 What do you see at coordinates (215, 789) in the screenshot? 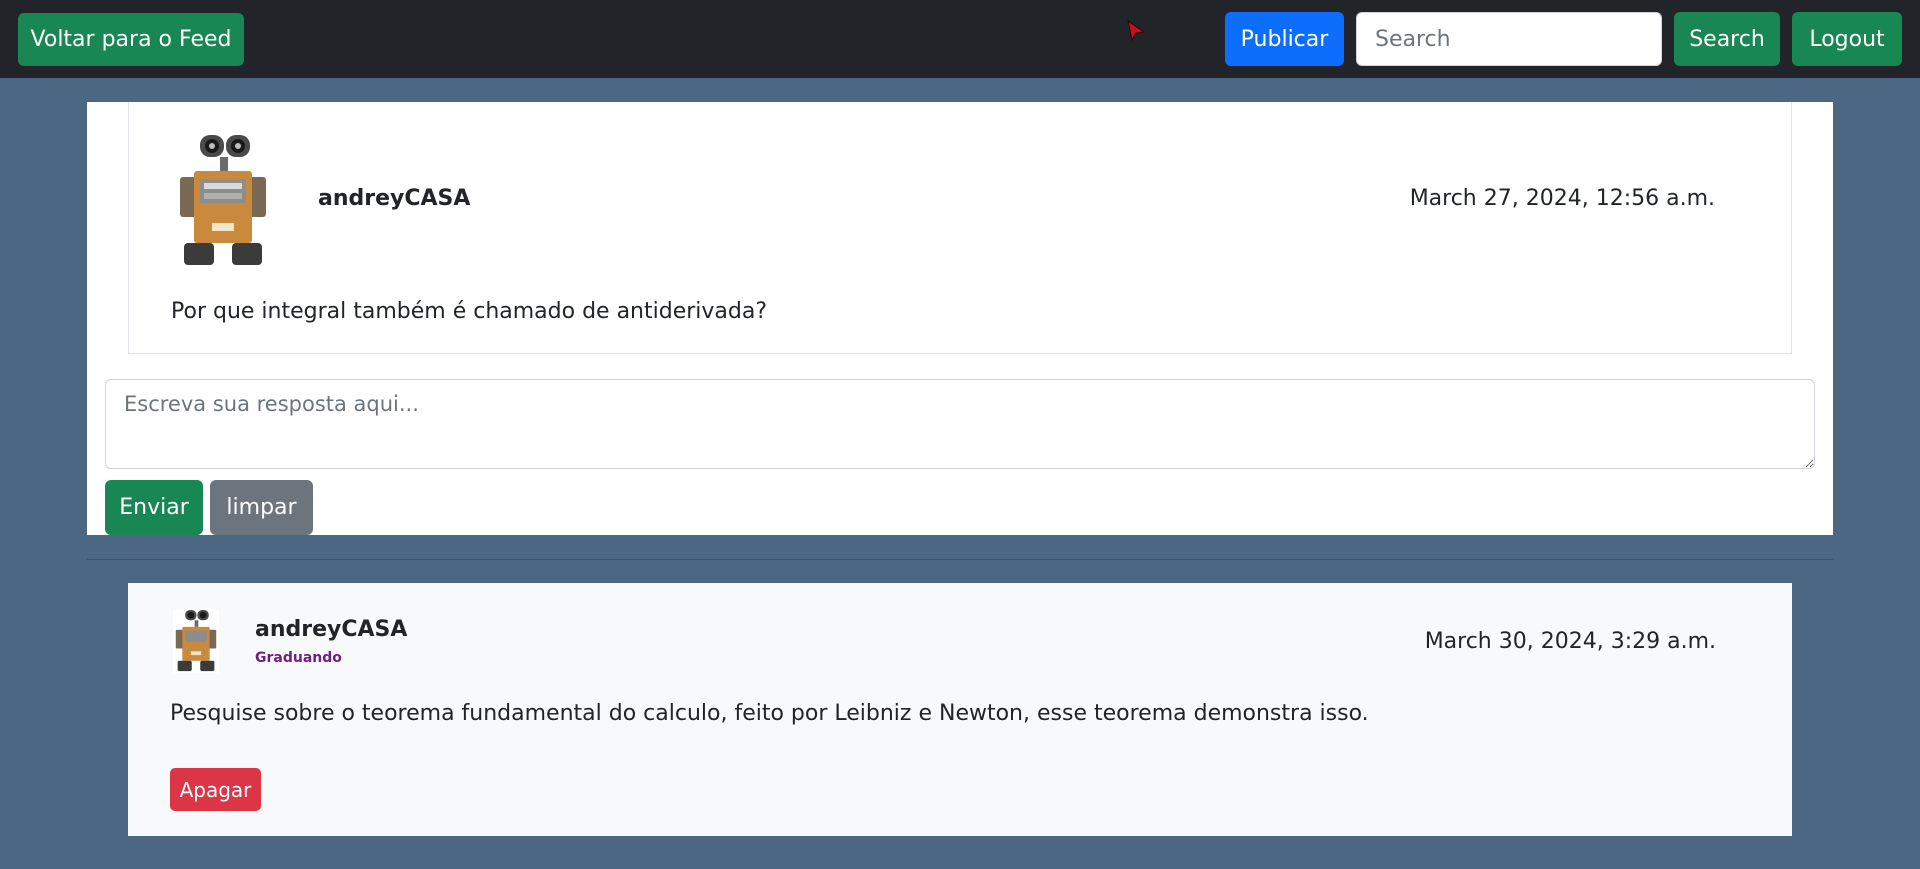
I see `delete-answer-button: Apagar` at bounding box center [215, 789].